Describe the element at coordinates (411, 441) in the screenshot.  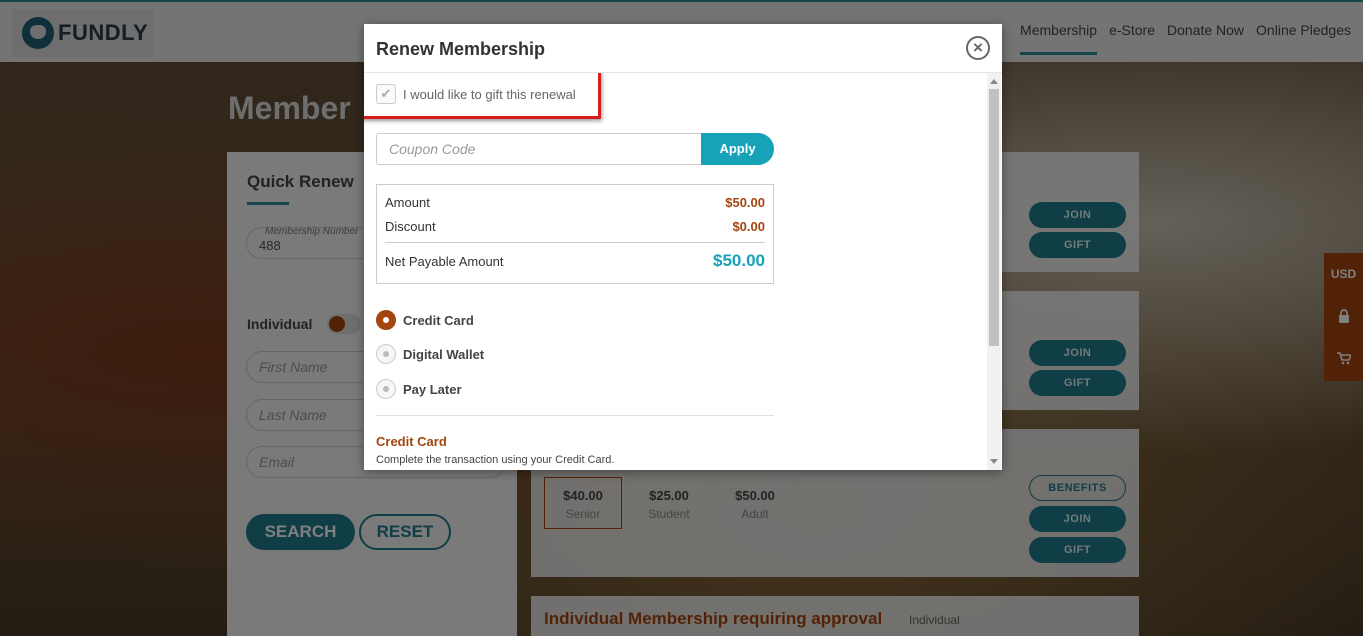
I see `credit-card-section-title: Credit Card` at that location.